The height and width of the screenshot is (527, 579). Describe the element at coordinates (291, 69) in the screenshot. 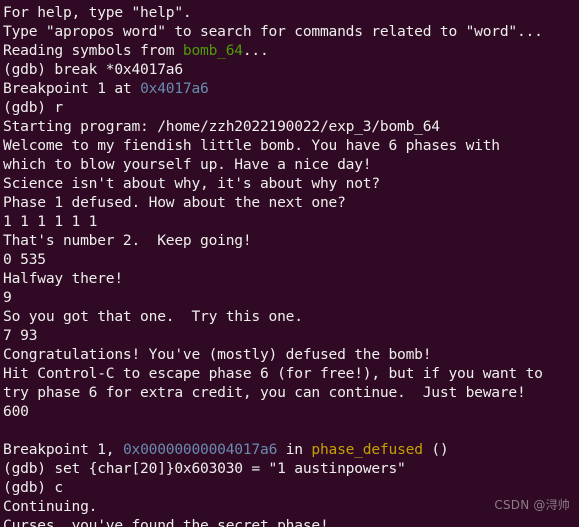

I see `terminal-line: (gdb) break *0x4017a6` at that location.